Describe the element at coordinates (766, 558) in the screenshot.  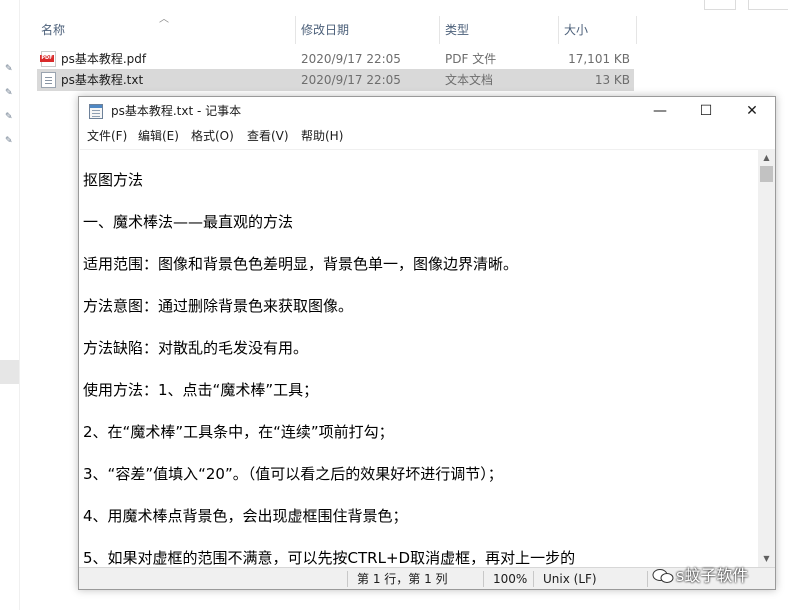
I see `scroll-down-icon: ▼` at that location.